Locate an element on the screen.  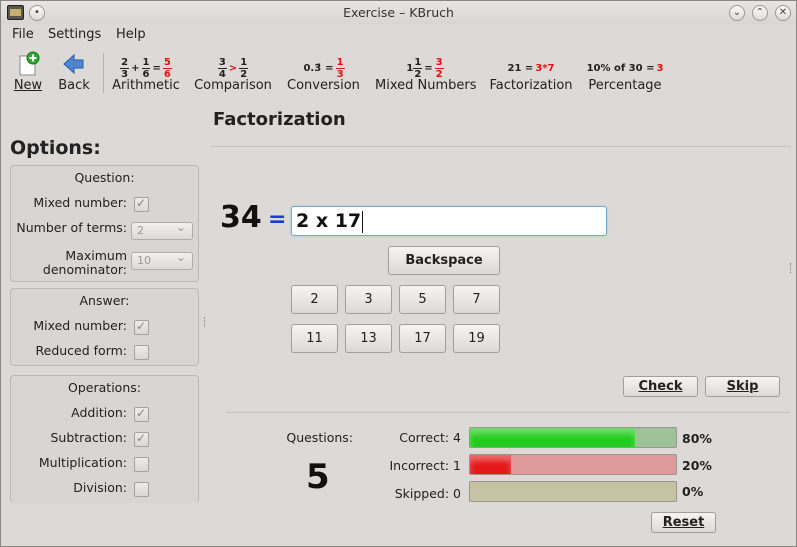
prime-button-13: 13 is located at coordinates (368, 338).